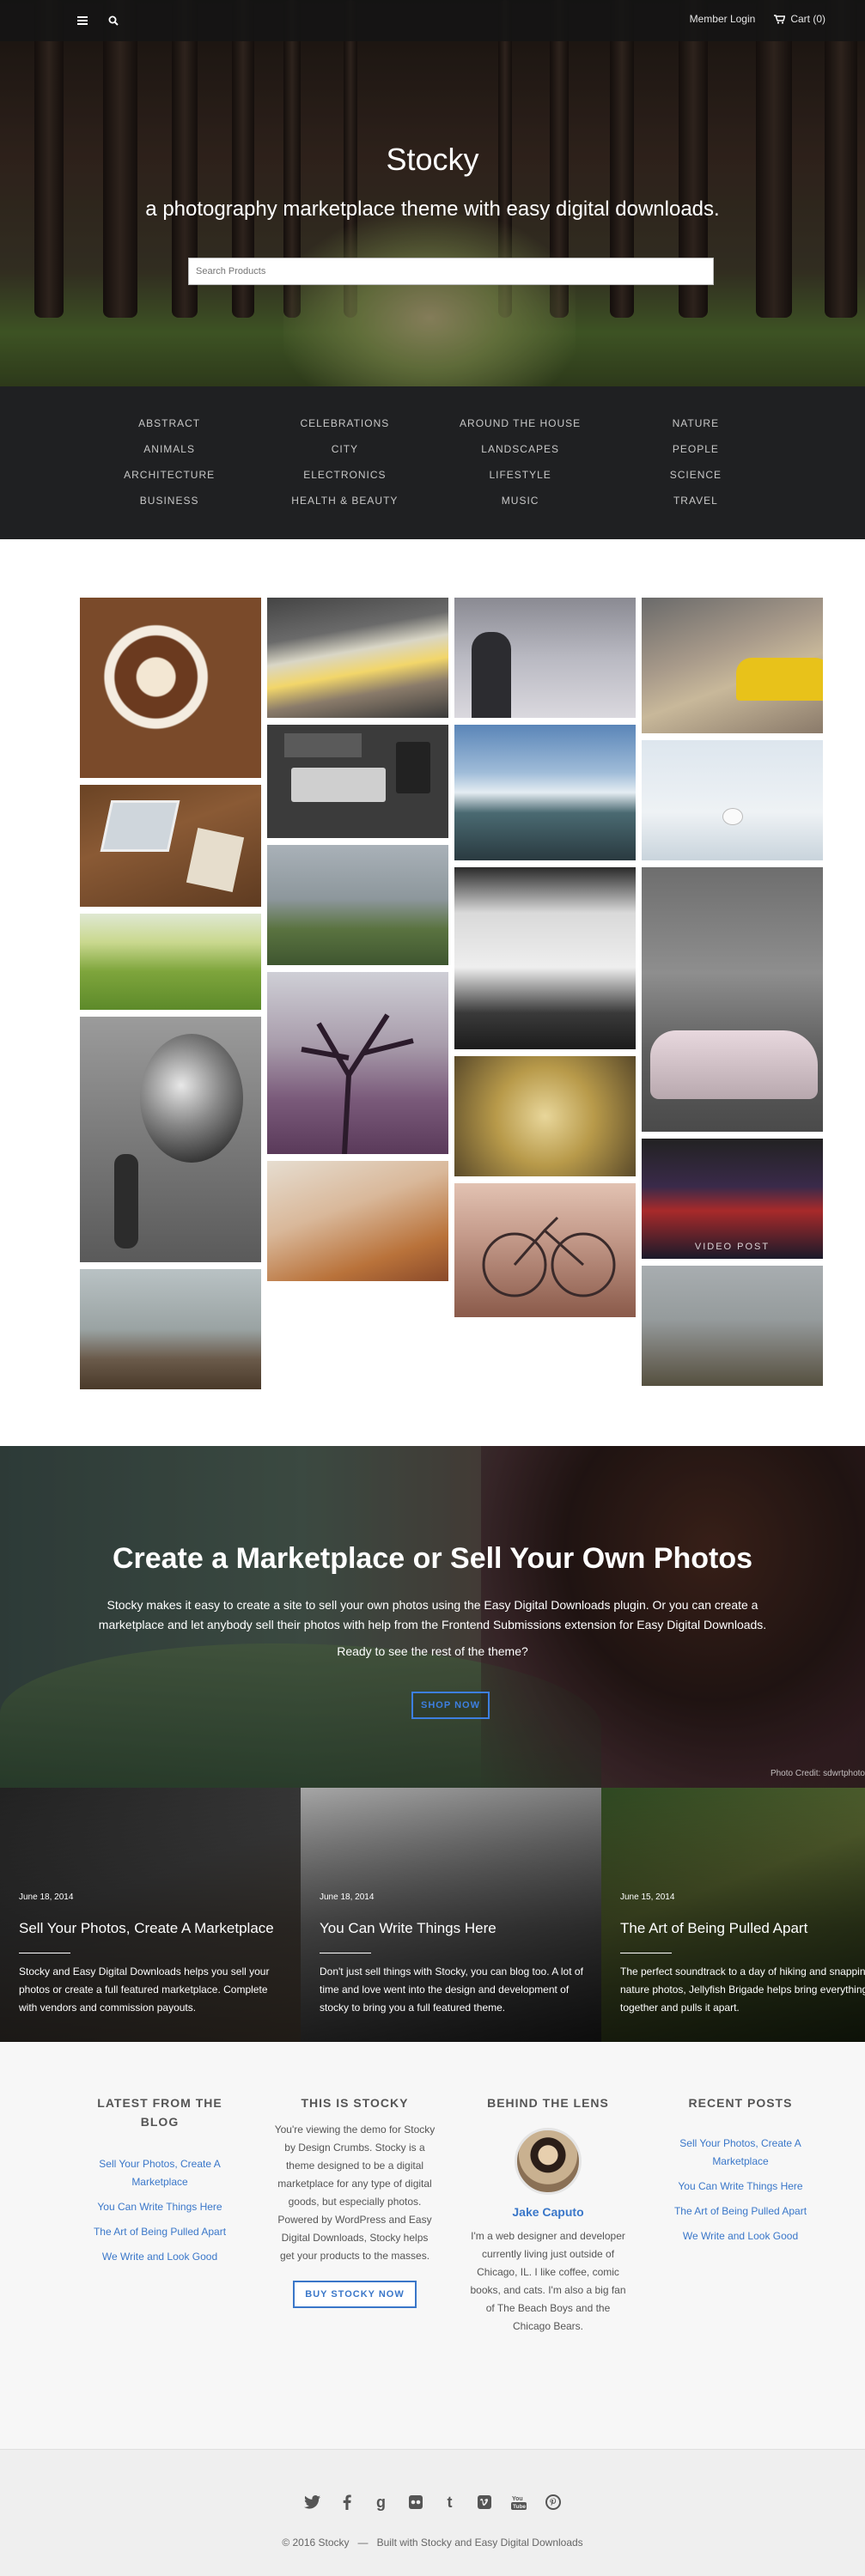 The image size is (865, 2576). I want to click on cta-prompt: Ready to see the rest of the theme?, so click(432, 1651).